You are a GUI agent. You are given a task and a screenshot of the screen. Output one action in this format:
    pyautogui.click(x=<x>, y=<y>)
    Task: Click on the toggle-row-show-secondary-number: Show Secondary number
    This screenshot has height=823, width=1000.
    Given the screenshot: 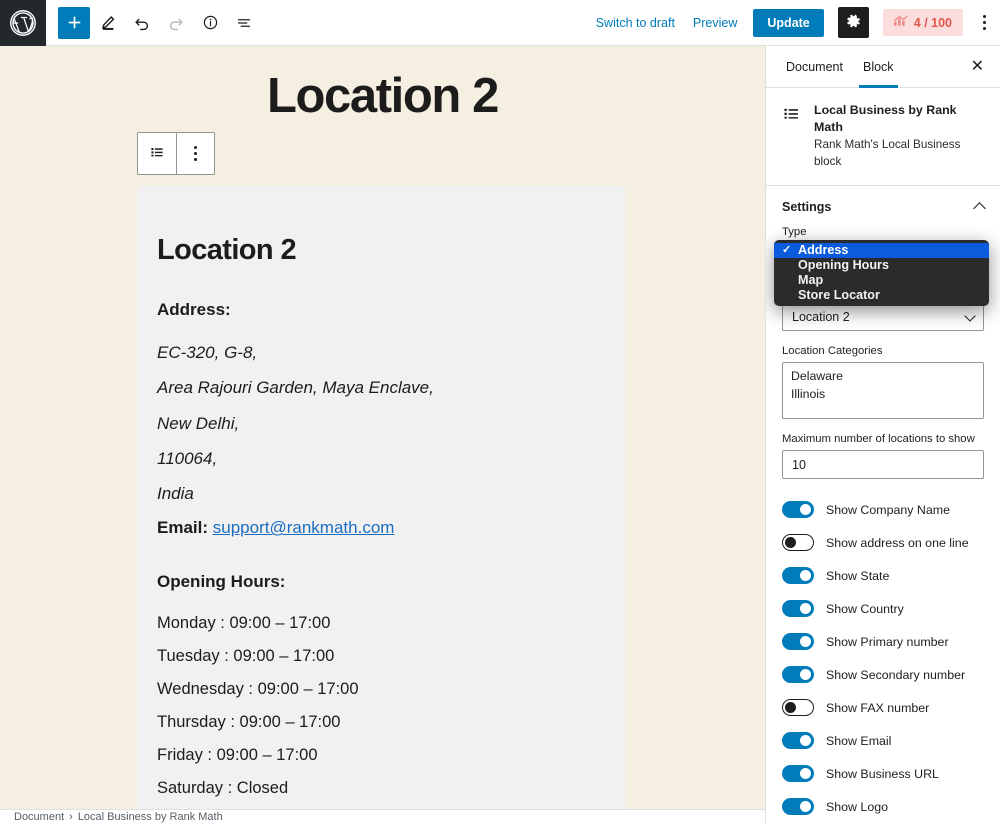 What is the action you would take?
    pyautogui.click(x=883, y=674)
    